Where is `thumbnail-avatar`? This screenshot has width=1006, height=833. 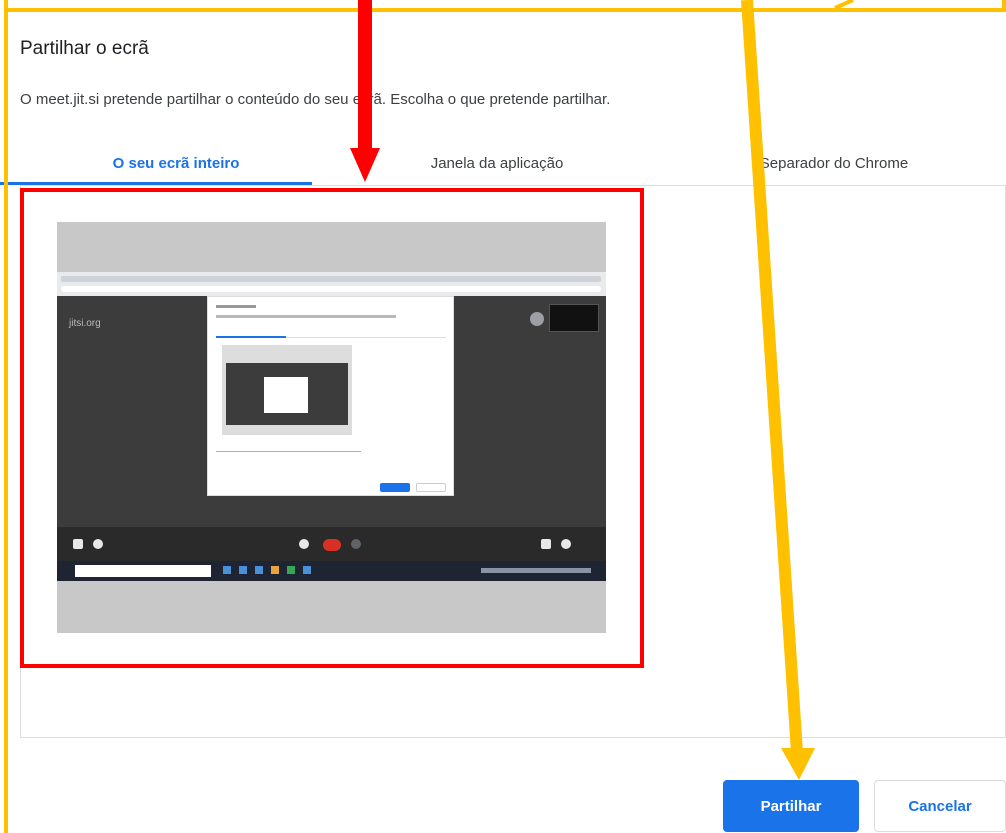
thumbnail-avatar is located at coordinates (537, 319).